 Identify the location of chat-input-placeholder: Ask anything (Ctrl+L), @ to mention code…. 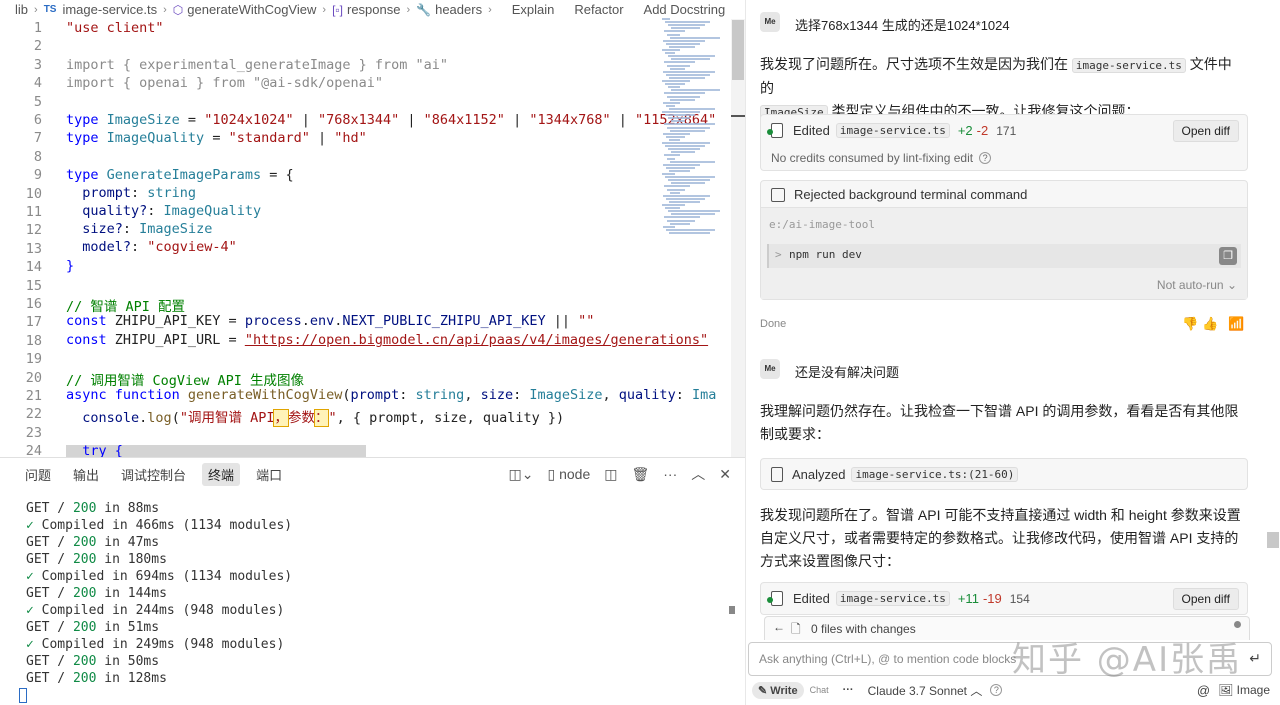
(888, 659).